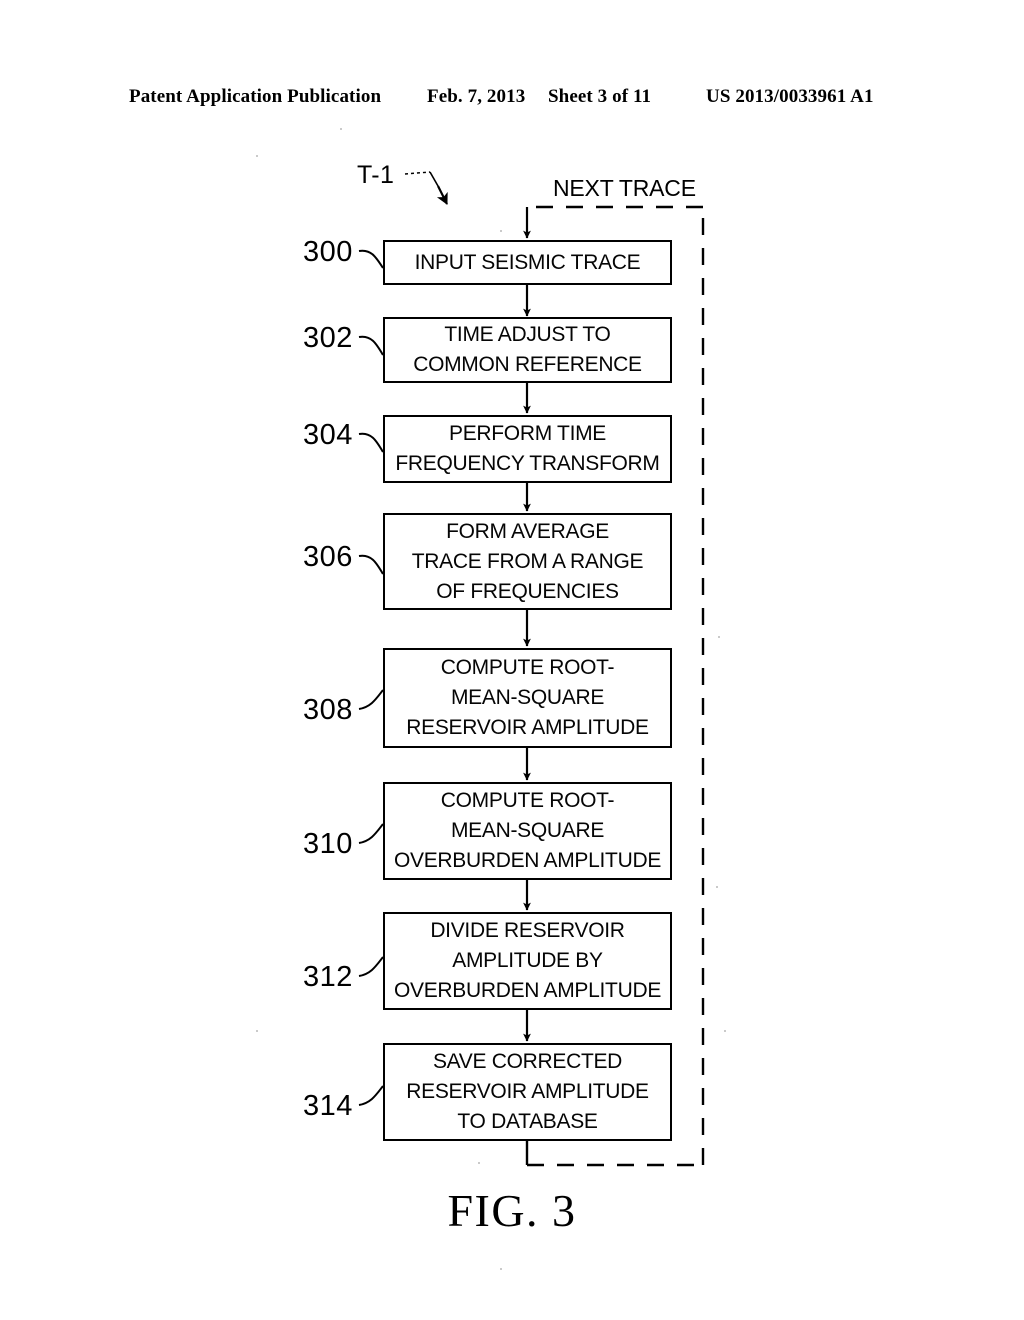  I want to click on flow-step-304-label: PERFORM TIME FREQUENCY TRANSFORM, so click(527, 448).